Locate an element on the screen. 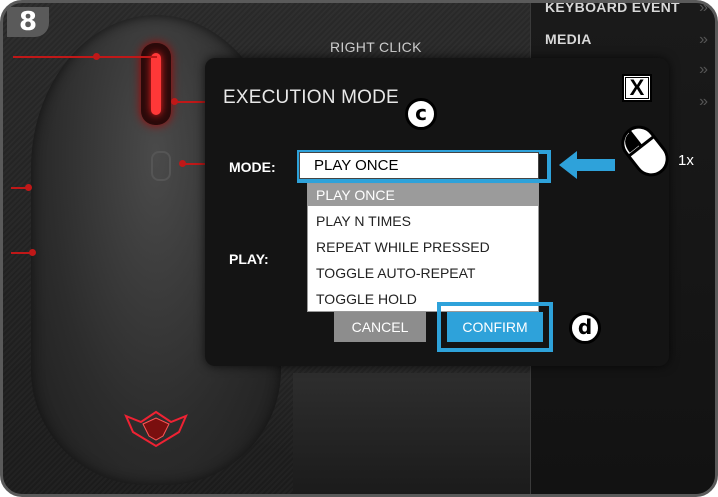 The image size is (718, 497). confirm-highlight is located at coordinates (495, 327).